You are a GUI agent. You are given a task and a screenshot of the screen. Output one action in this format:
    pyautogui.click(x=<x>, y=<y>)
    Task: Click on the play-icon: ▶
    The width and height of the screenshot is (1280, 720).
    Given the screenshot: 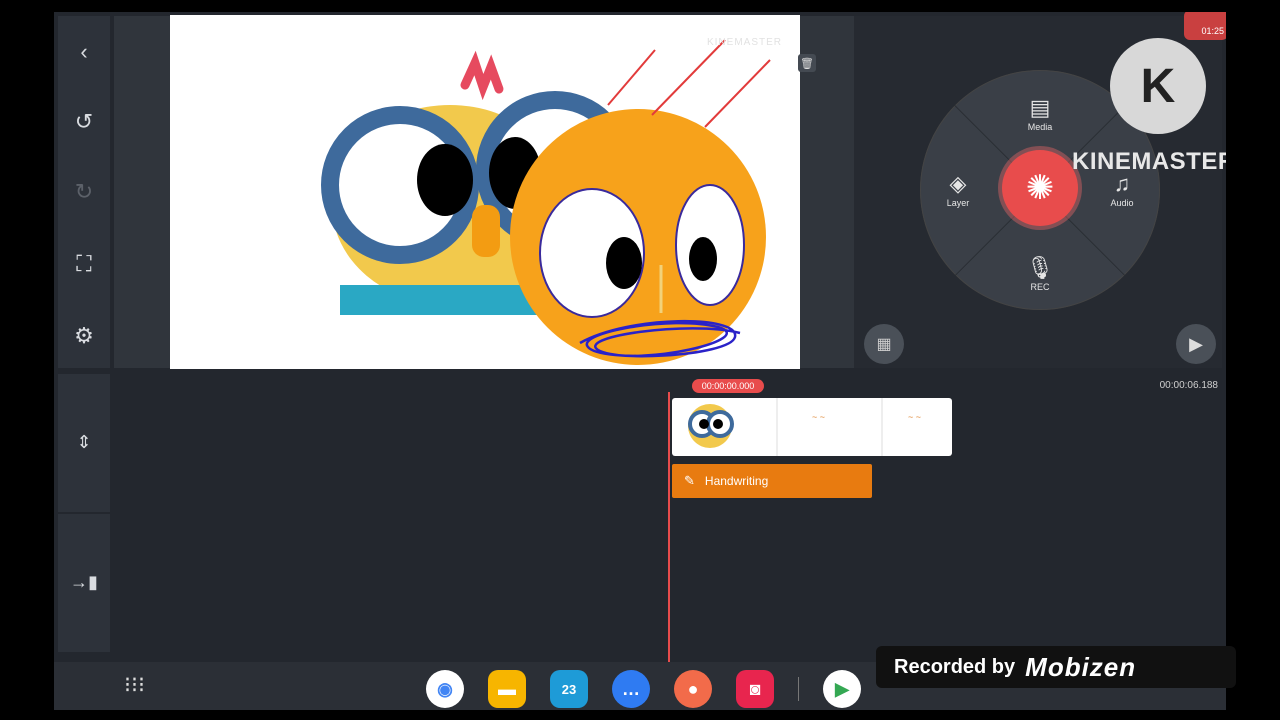 What is the action you would take?
    pyautogui.click(x=1196, y=343)
    